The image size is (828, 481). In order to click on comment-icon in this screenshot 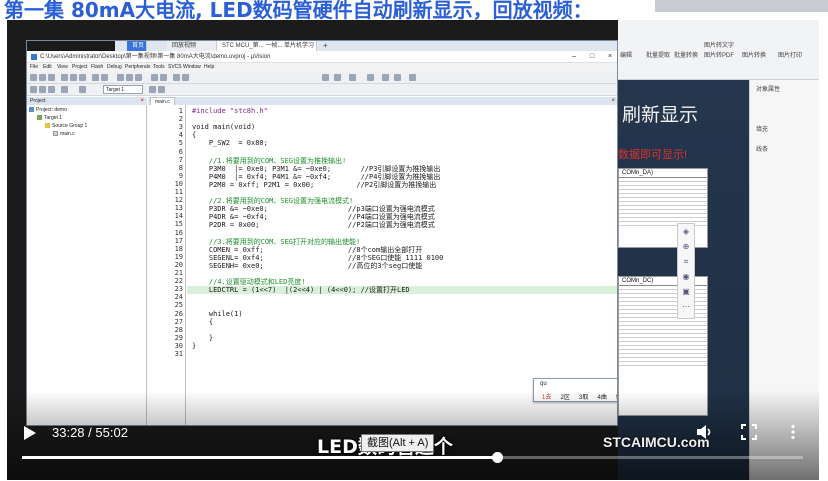, I will do `click(176, 77)`.